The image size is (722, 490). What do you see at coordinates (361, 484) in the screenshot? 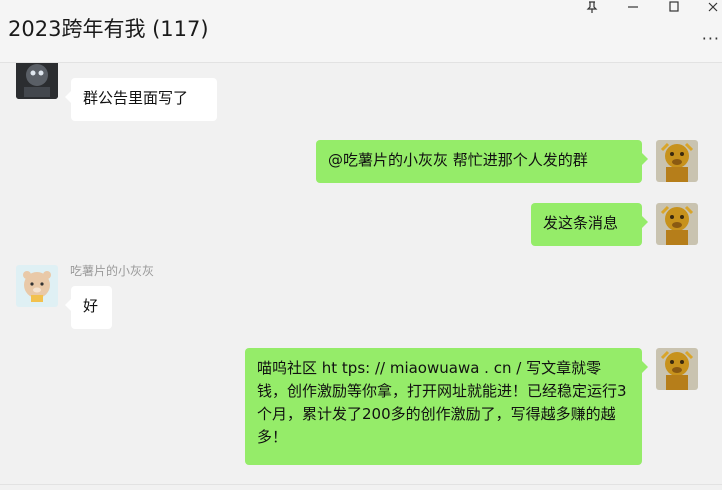
I see `input-area-divider` at bounding box center [361, 484].